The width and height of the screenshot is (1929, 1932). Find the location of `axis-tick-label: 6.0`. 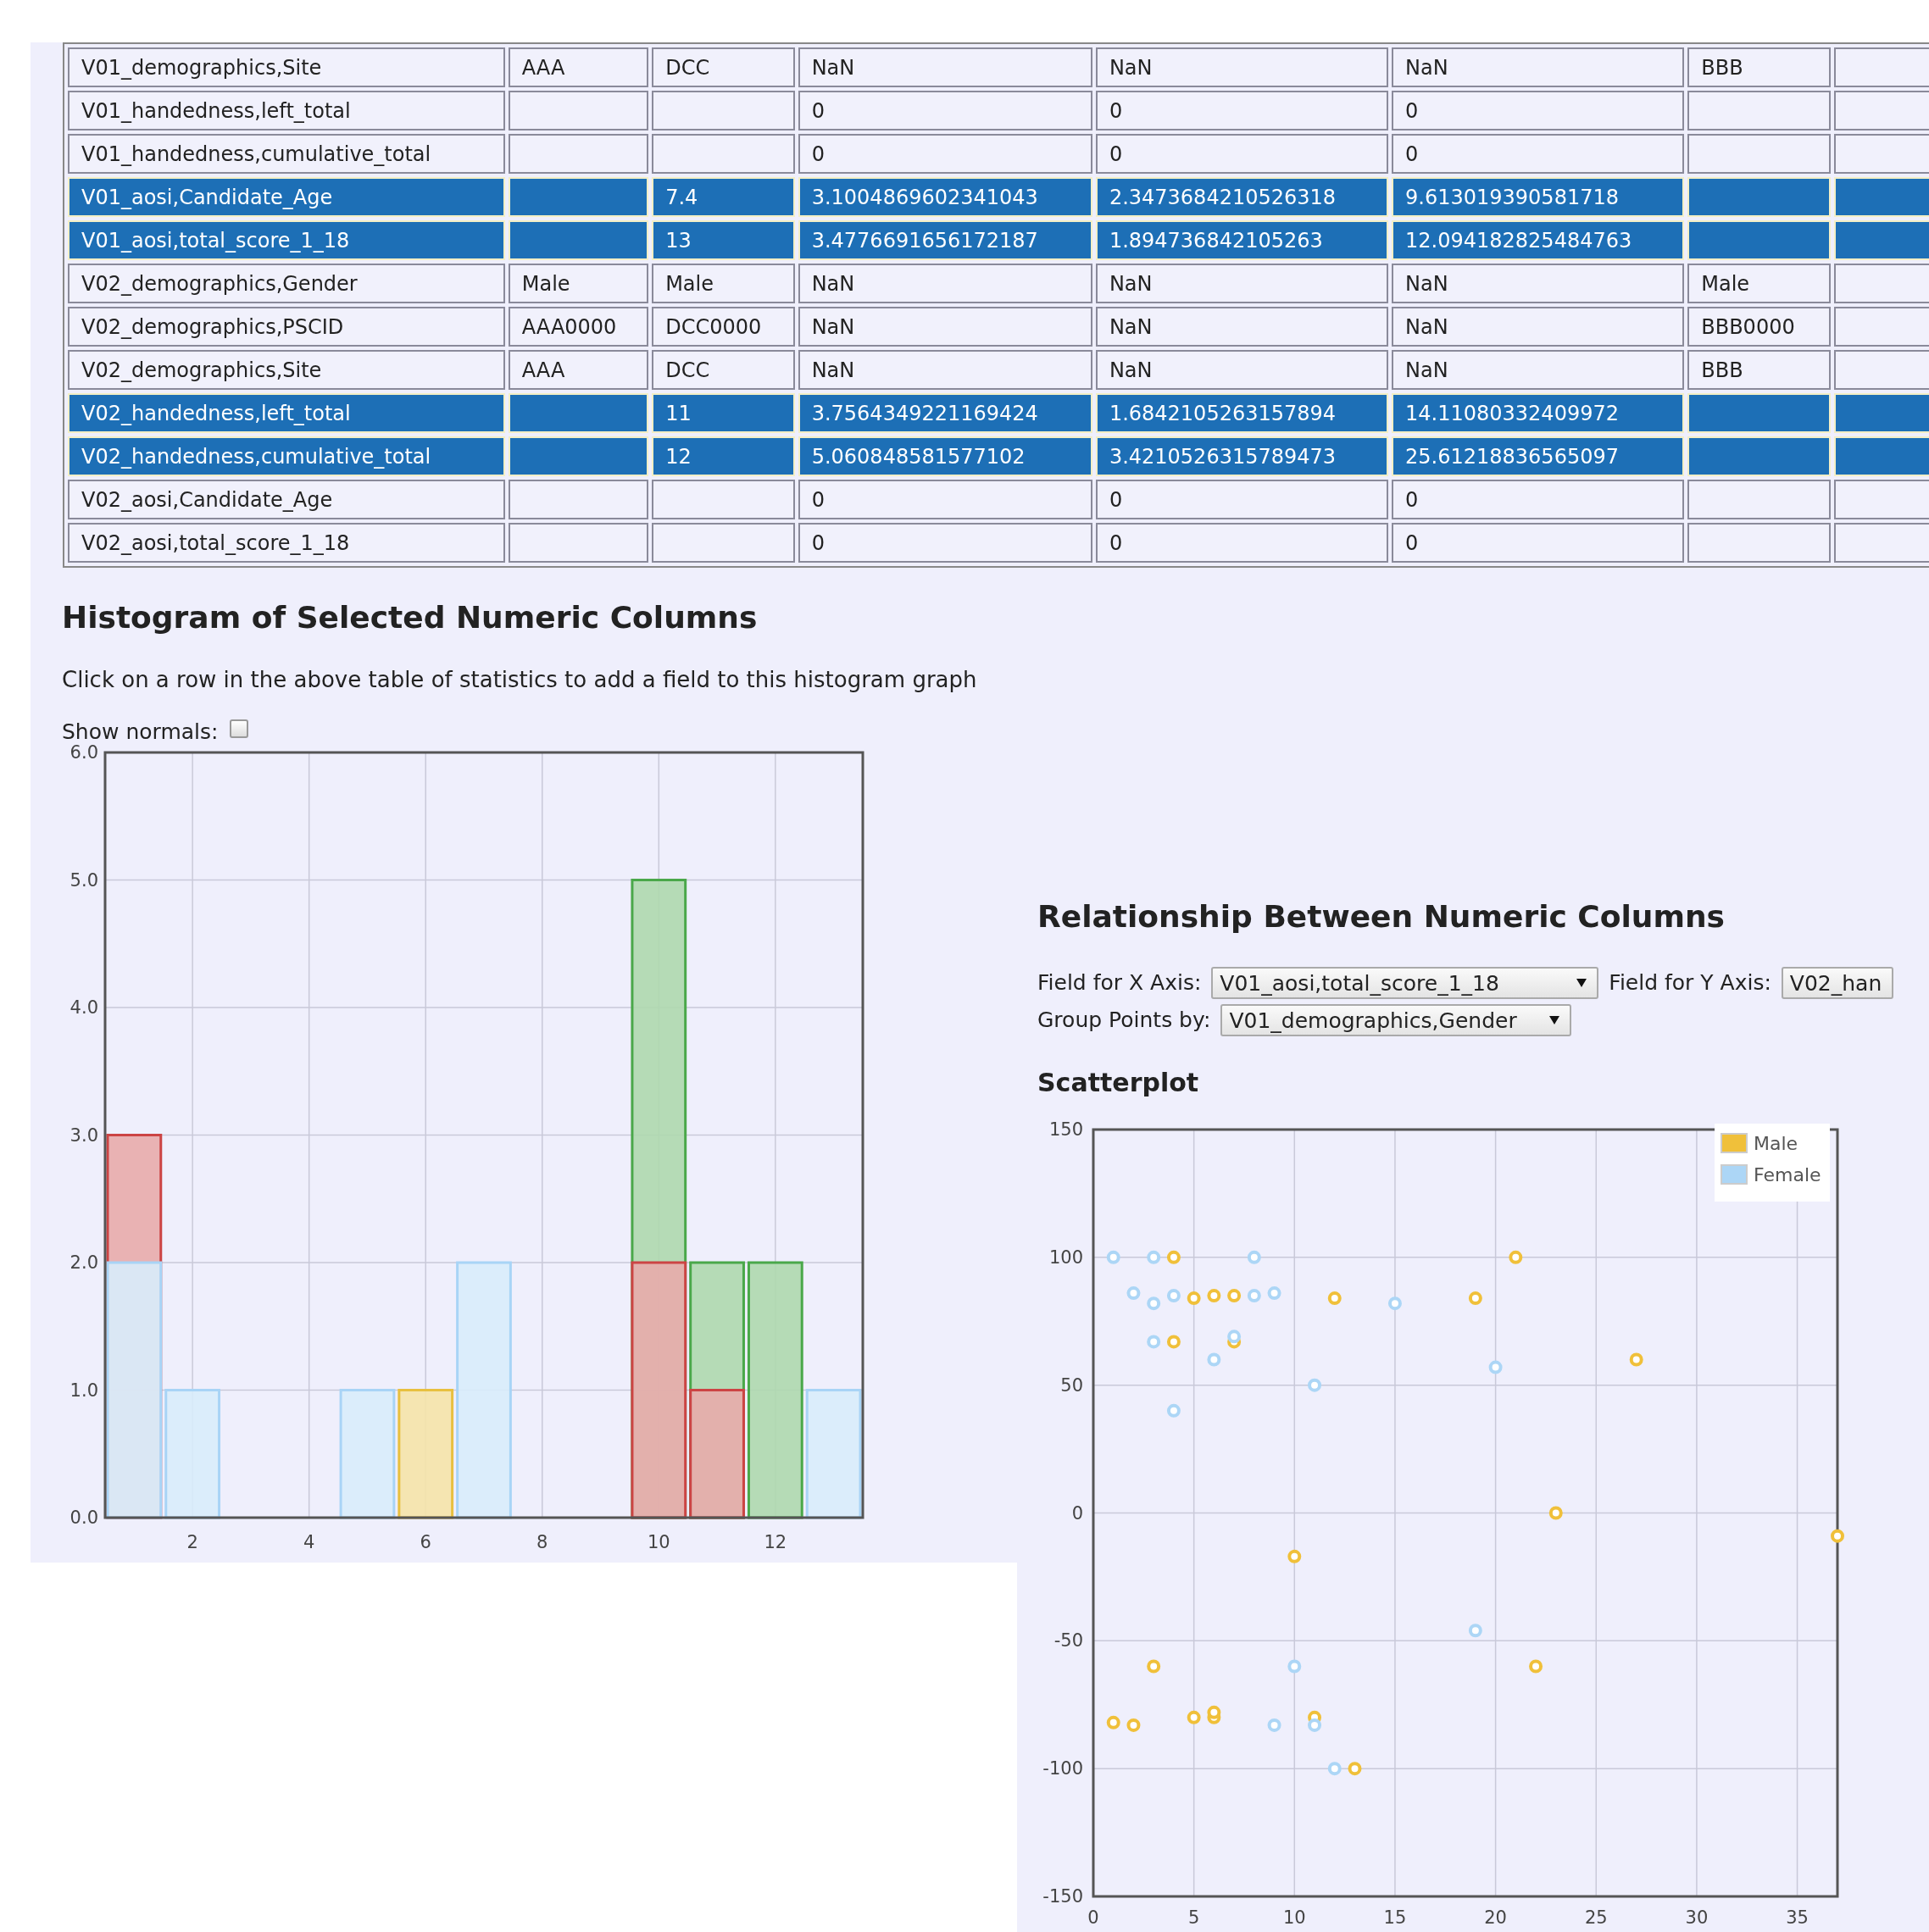

axis-tick-label: 6.0 is located at coordinates (83, 753).